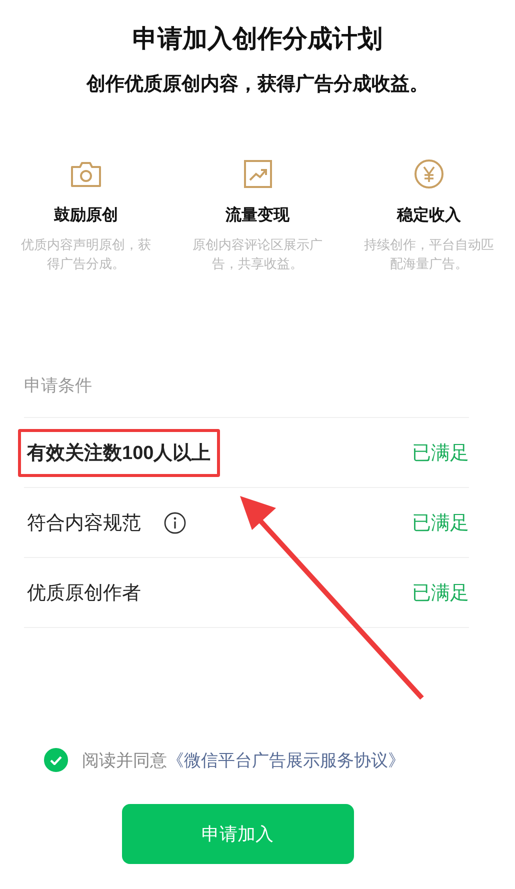 Image resolution: width=515 pixels, height=889 pixels. I want to click on feature-description: 原创内容评论区展示广告，共享收益。, so click(258, 254).